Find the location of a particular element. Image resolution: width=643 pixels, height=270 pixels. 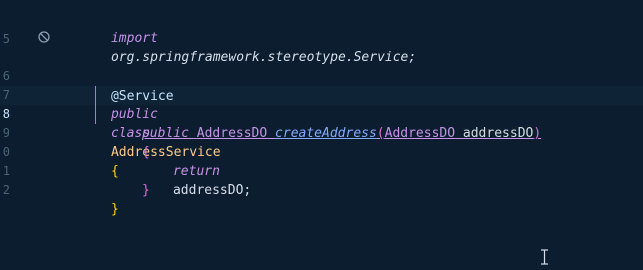

method-close-brace: } is located at coordinates (145, 190).